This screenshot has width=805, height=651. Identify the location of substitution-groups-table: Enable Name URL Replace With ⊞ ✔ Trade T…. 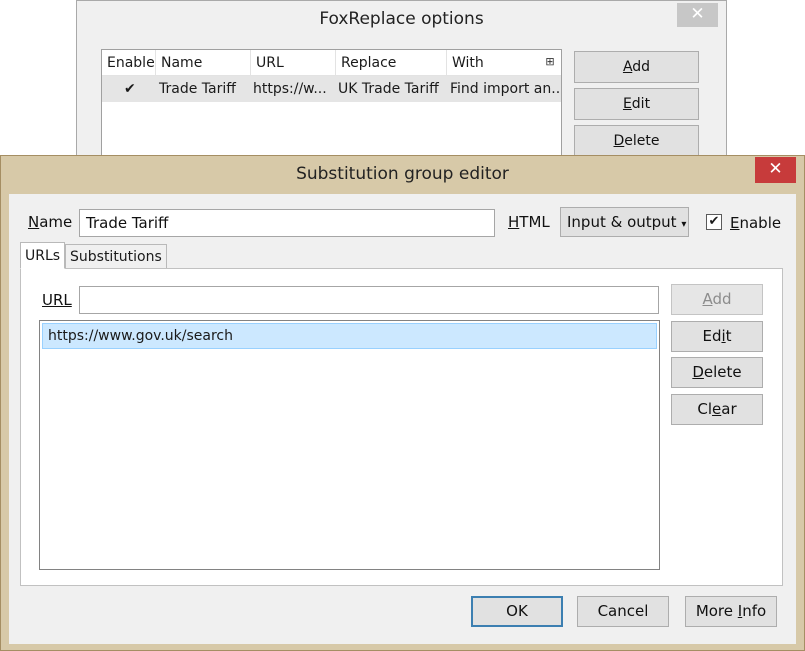
(331, 109).